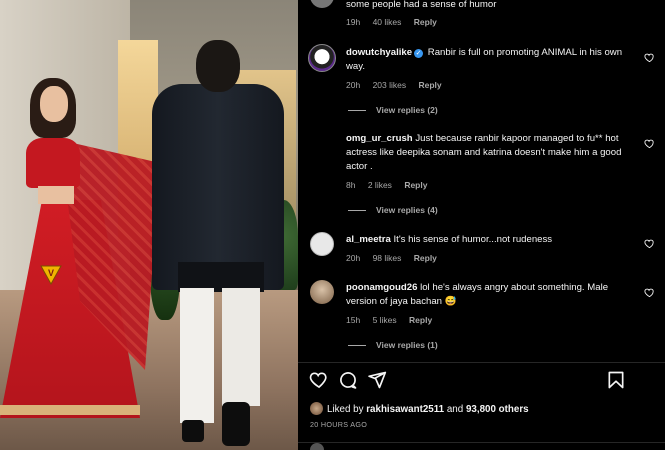  What do you see at coordinates (405, 409) in the screenshot?
I see `liked-by-user: rakhisawant2511` at bounding box center [405, 409].